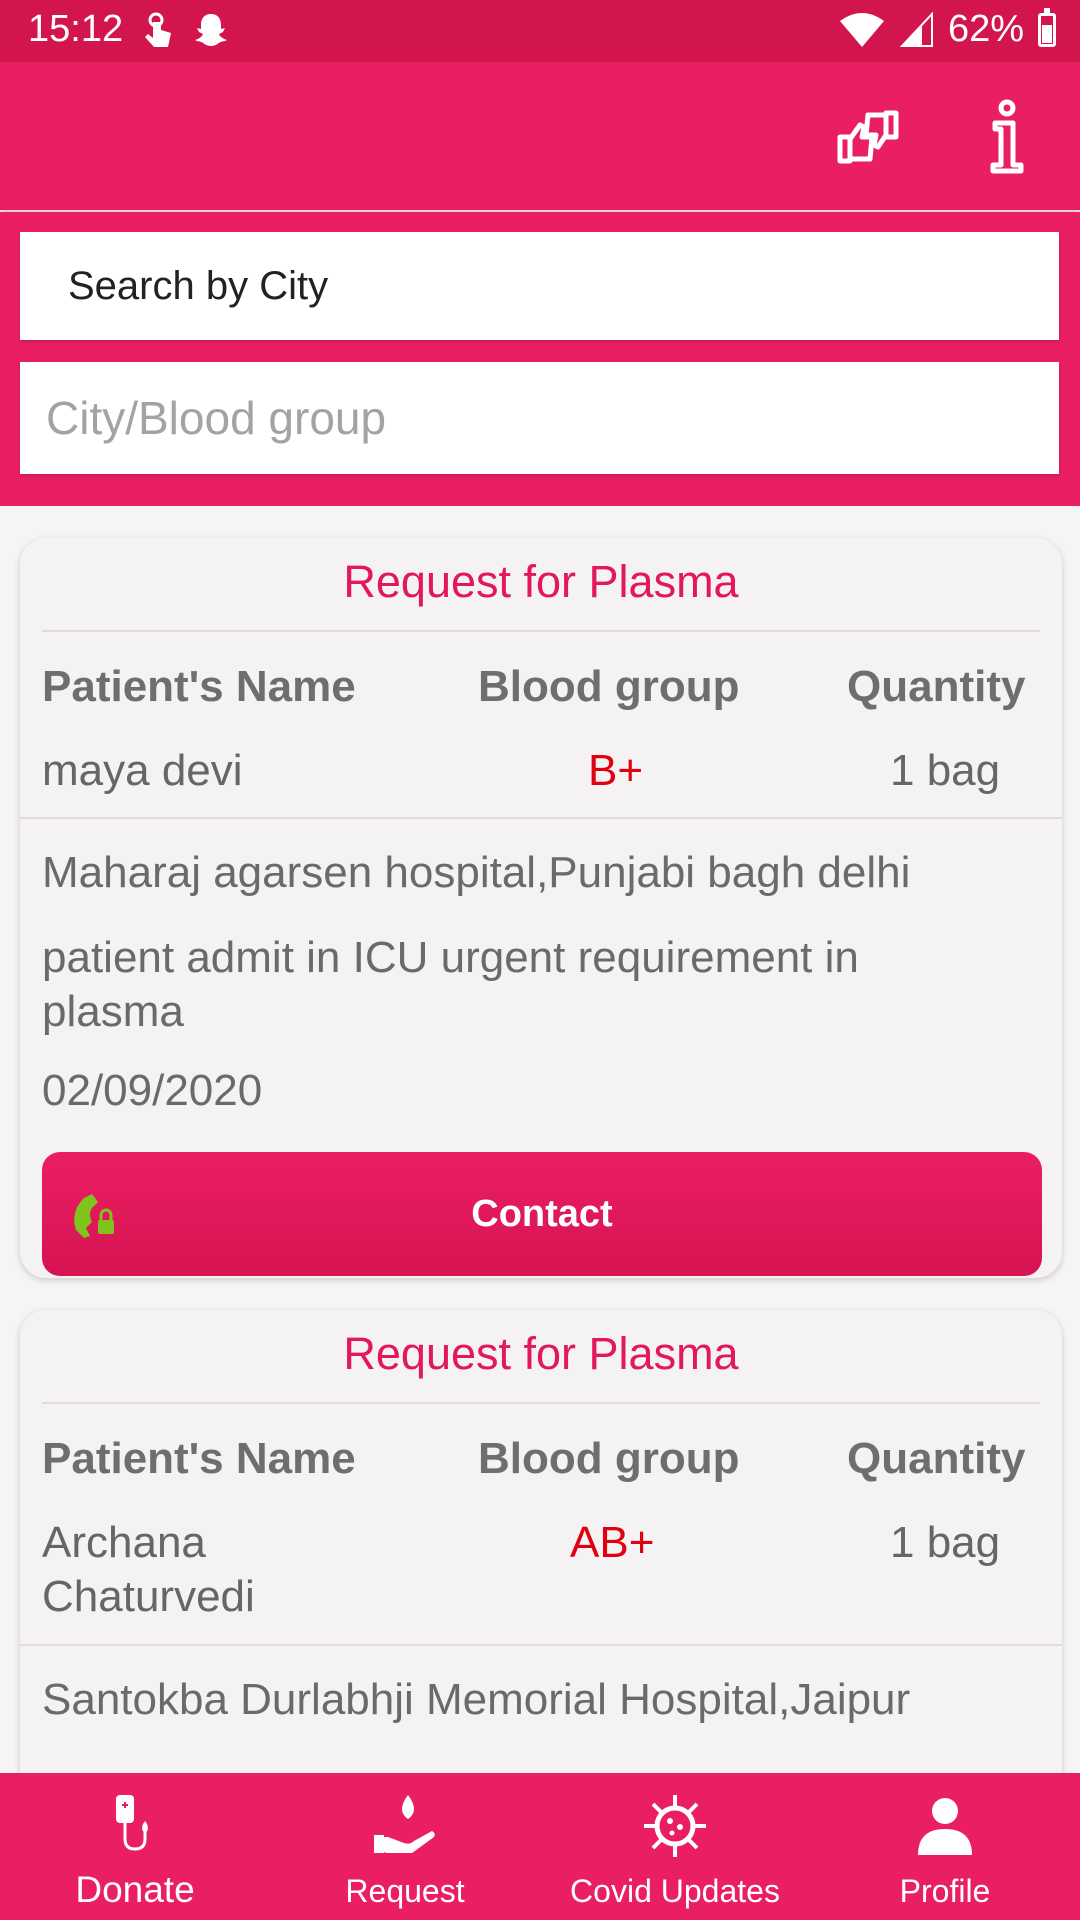 The width and height of the screenshot is (1080, 1920). What do you see at coordinates (158, 29) in the screenshot?
I see `touch-icon` at bounding box center [158, 29].